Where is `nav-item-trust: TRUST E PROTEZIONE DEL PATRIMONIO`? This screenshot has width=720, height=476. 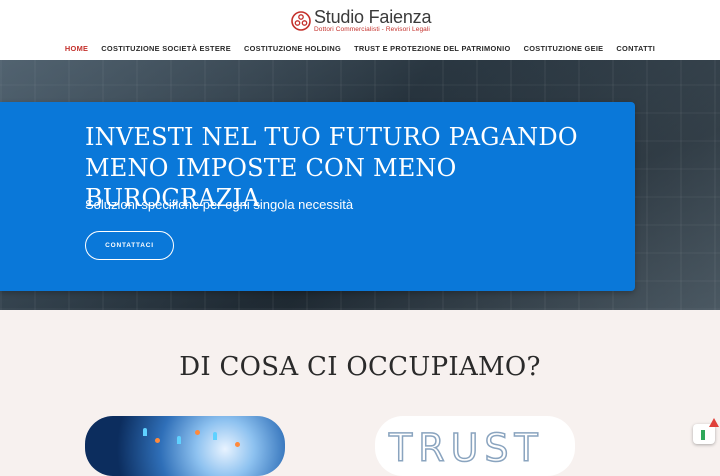
nav-item-trust: TRUST E PROTEZIONE DEL PATRIMONIO is located at coordinates (432, 48).